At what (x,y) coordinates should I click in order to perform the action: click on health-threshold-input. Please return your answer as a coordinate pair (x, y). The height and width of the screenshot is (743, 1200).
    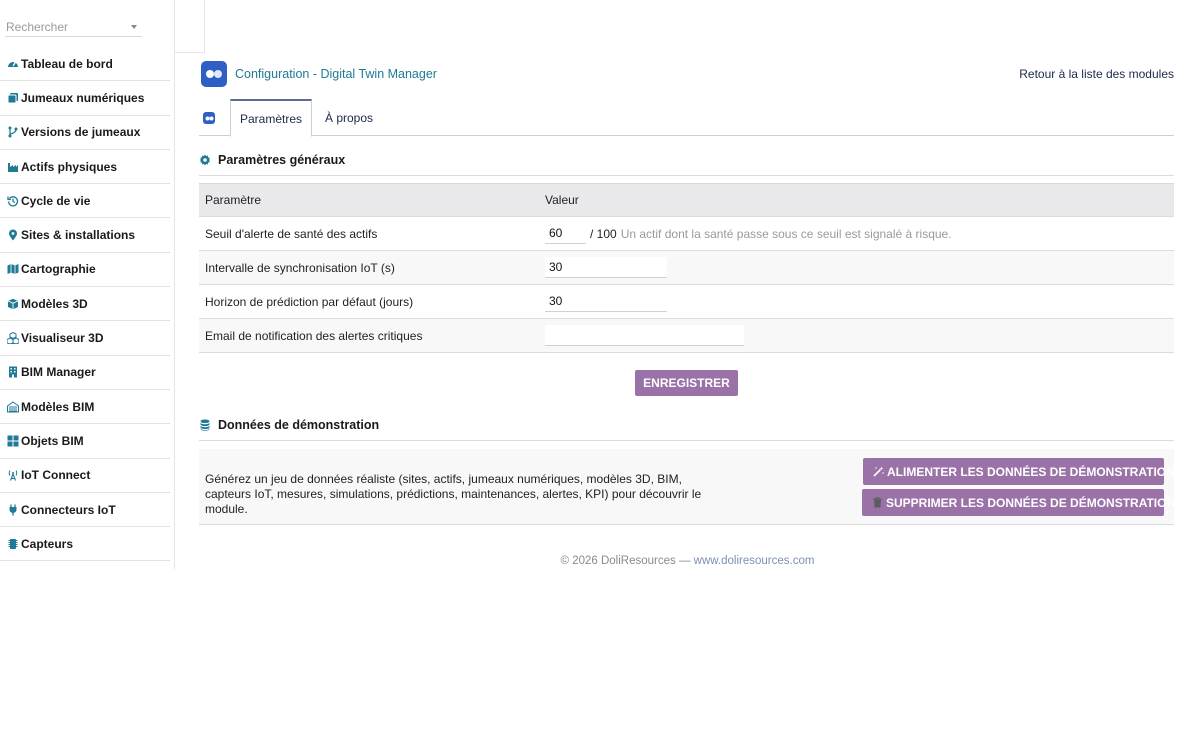
    Looking at the image, I should click on (565, 233).